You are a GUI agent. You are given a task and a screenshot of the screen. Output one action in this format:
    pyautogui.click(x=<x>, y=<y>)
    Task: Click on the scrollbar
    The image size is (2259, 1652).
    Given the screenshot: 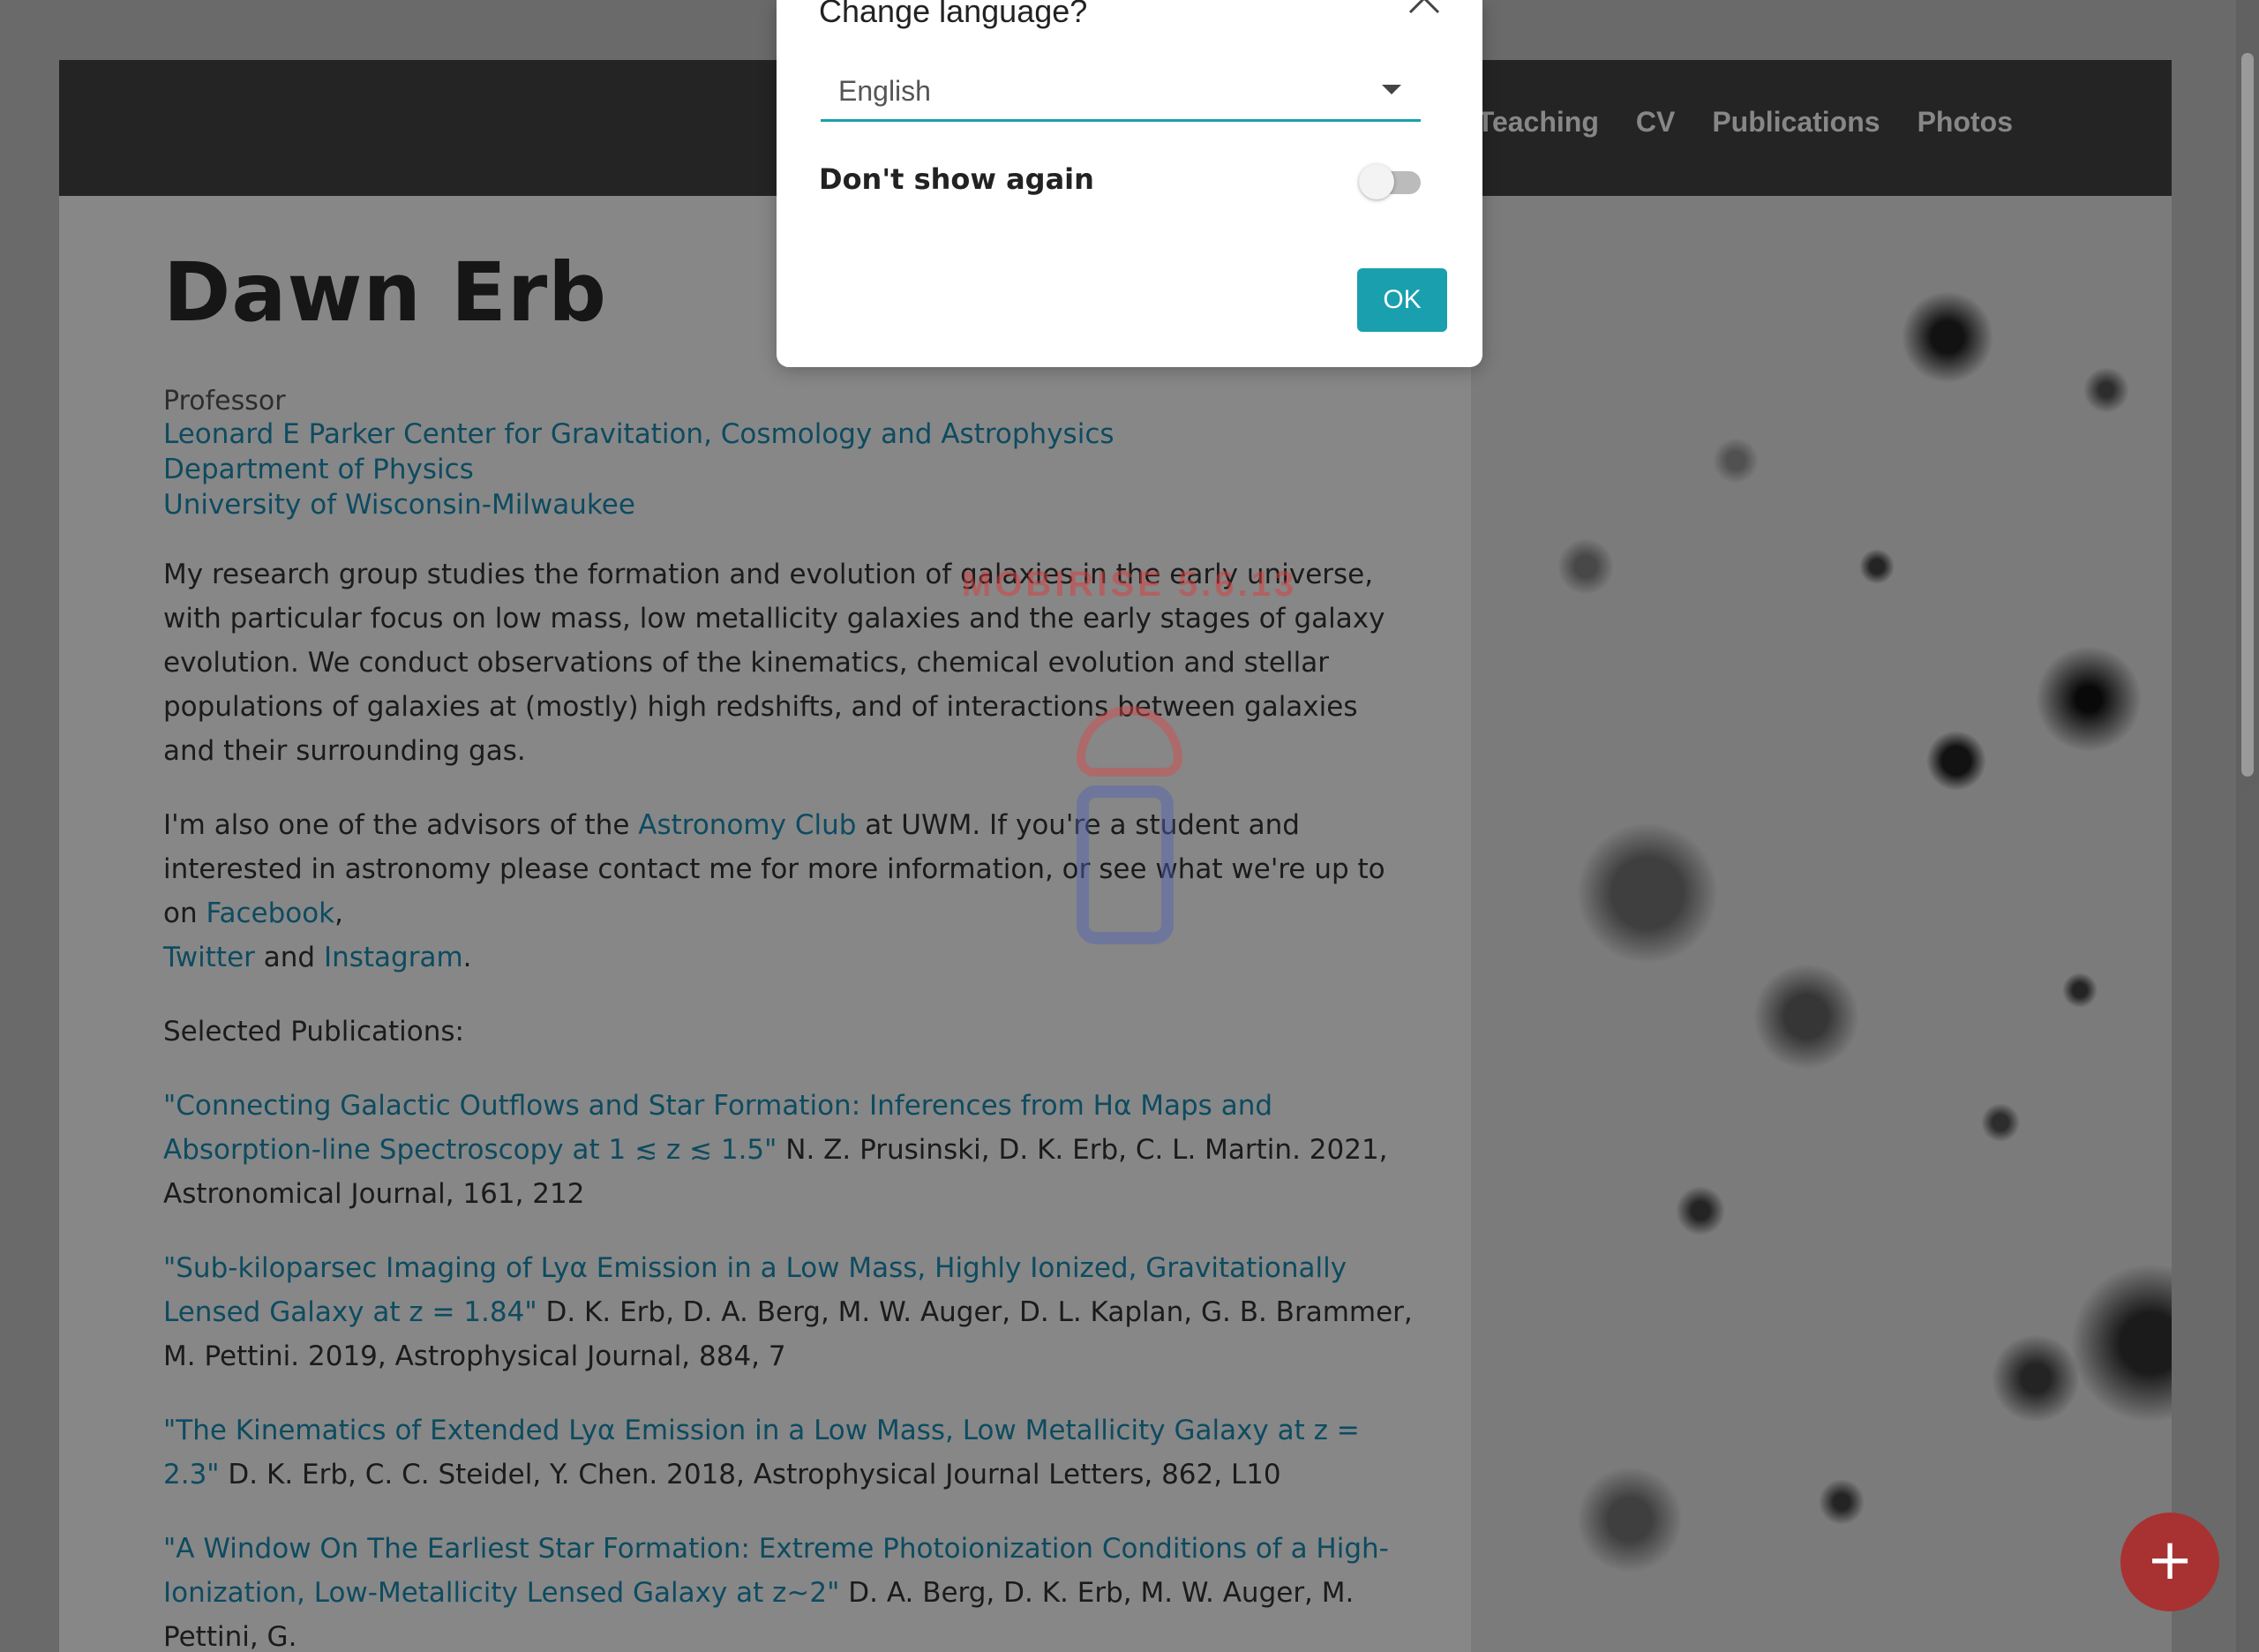 What is the action you would take?
    pyautogui.click(x=2247, y=826)
    